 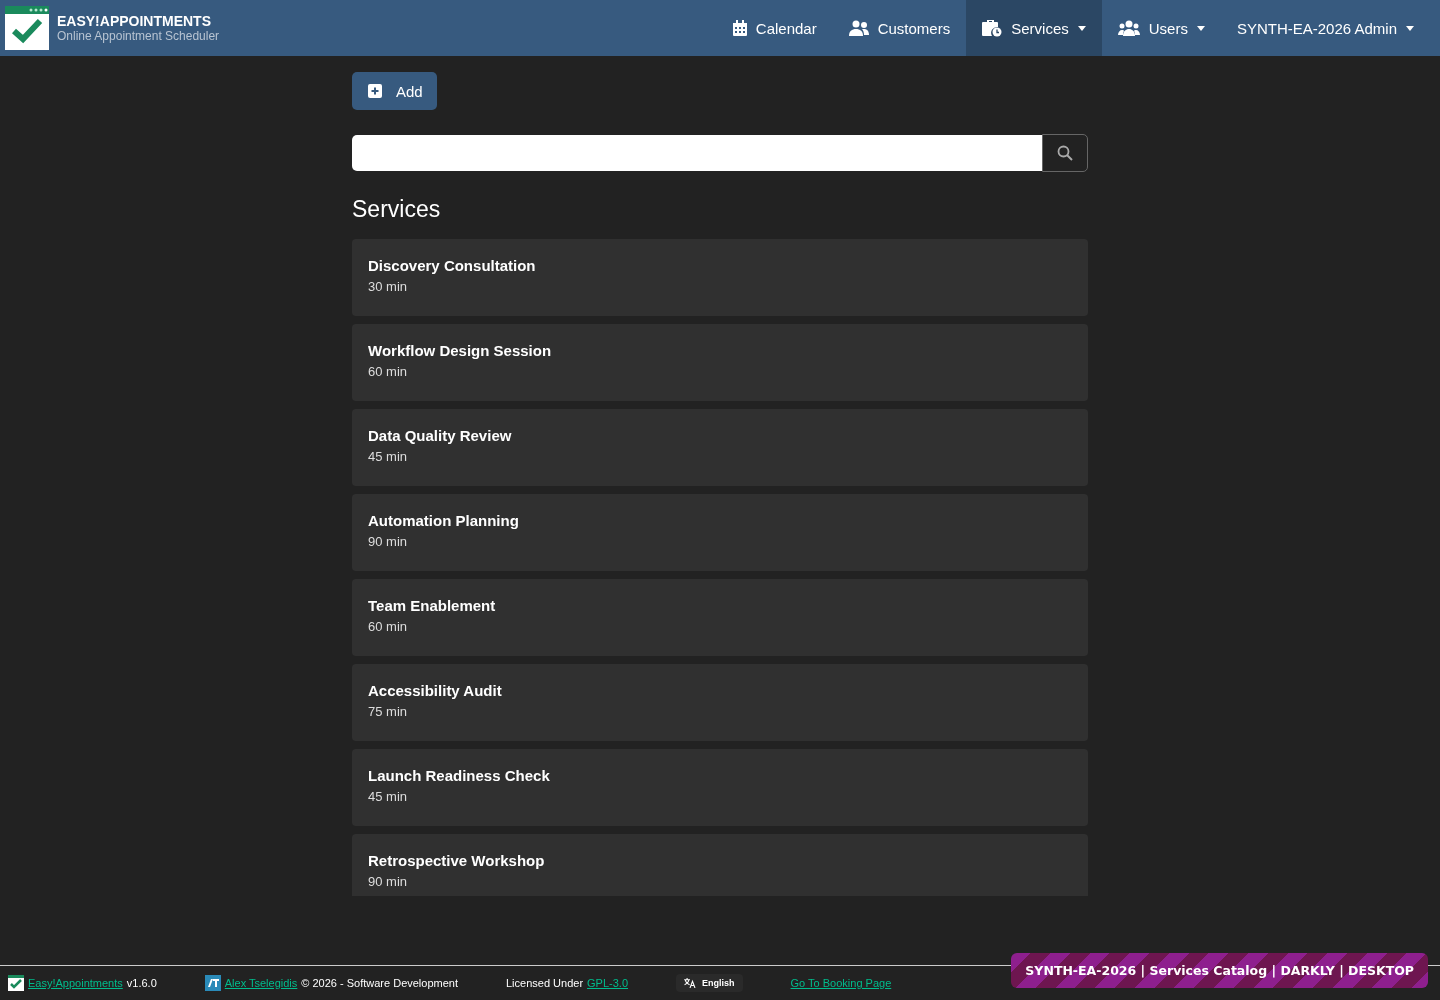 What do you see at coordinates (720, 617) in the screenshot?
I see `service-item: Team Enablement 60 min` at bounding box center [720, 617].